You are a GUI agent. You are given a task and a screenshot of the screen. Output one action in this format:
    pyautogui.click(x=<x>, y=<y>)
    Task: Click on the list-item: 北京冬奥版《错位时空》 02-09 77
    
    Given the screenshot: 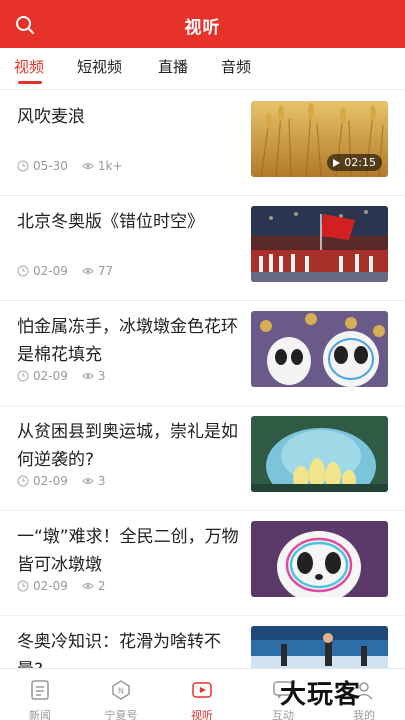 What is the action you would take?
    pyautogui.click(x=202, y=248)
    